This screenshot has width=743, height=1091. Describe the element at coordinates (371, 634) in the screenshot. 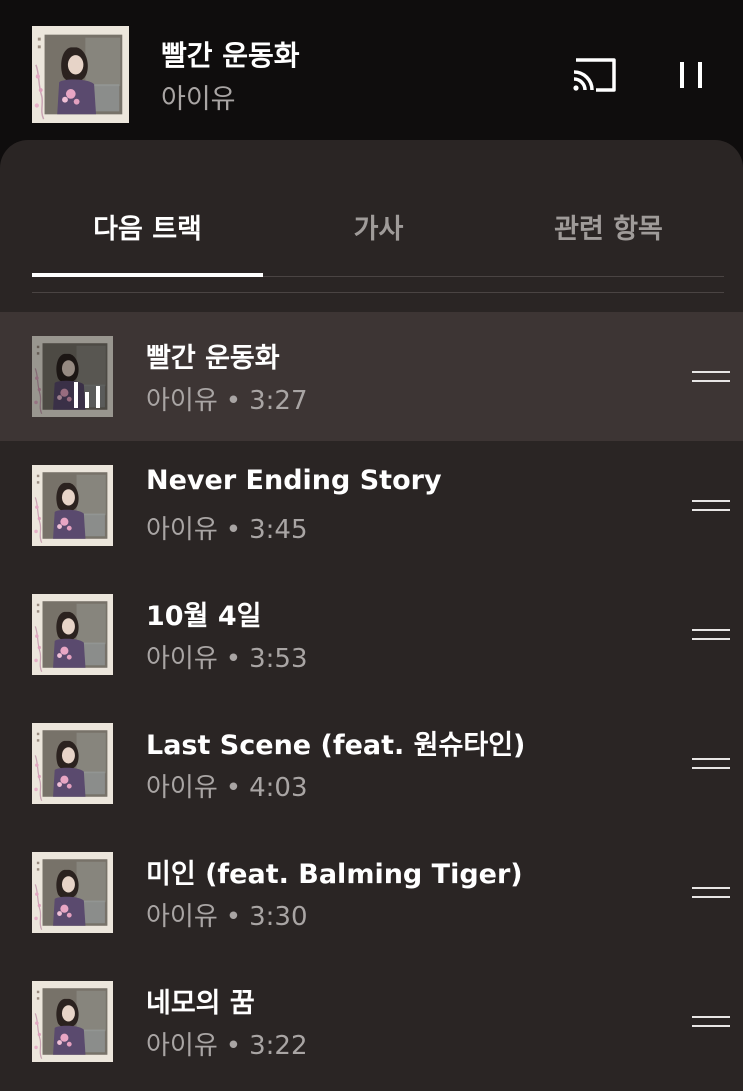

I see `queue-item: 10월 4일 아이유 • 3:53` at that location.